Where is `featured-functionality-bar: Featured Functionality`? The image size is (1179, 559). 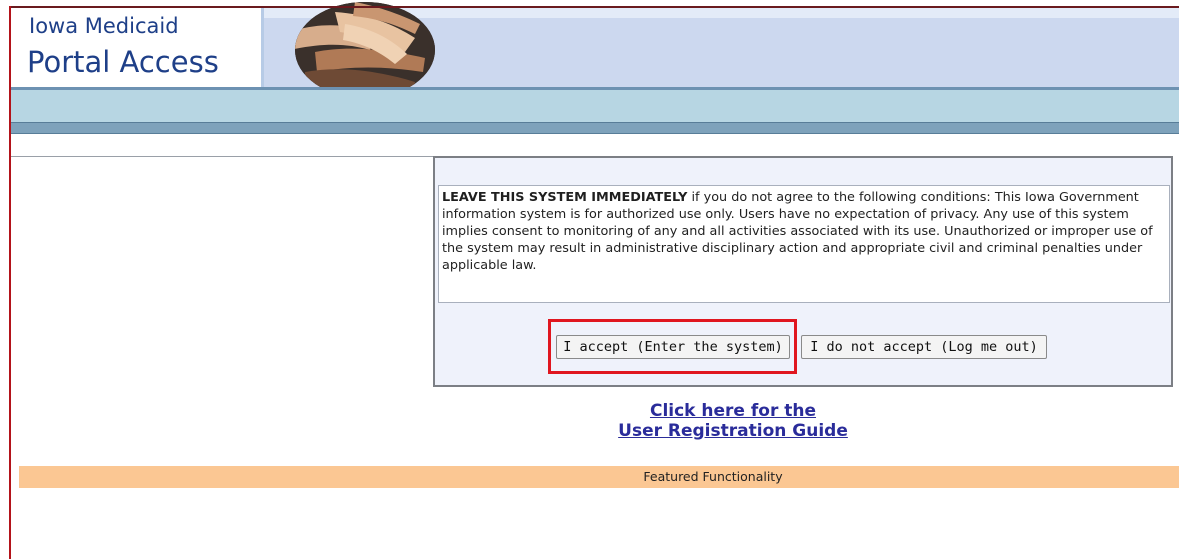 featured-functionality-bar: Featured Functionality is located at coordinates (599, 477).